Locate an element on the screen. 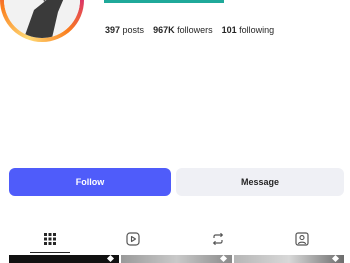 Image resolution: width=350 pixels, height=263 pixels. tab-tagged is located at coordinates (302, 239).